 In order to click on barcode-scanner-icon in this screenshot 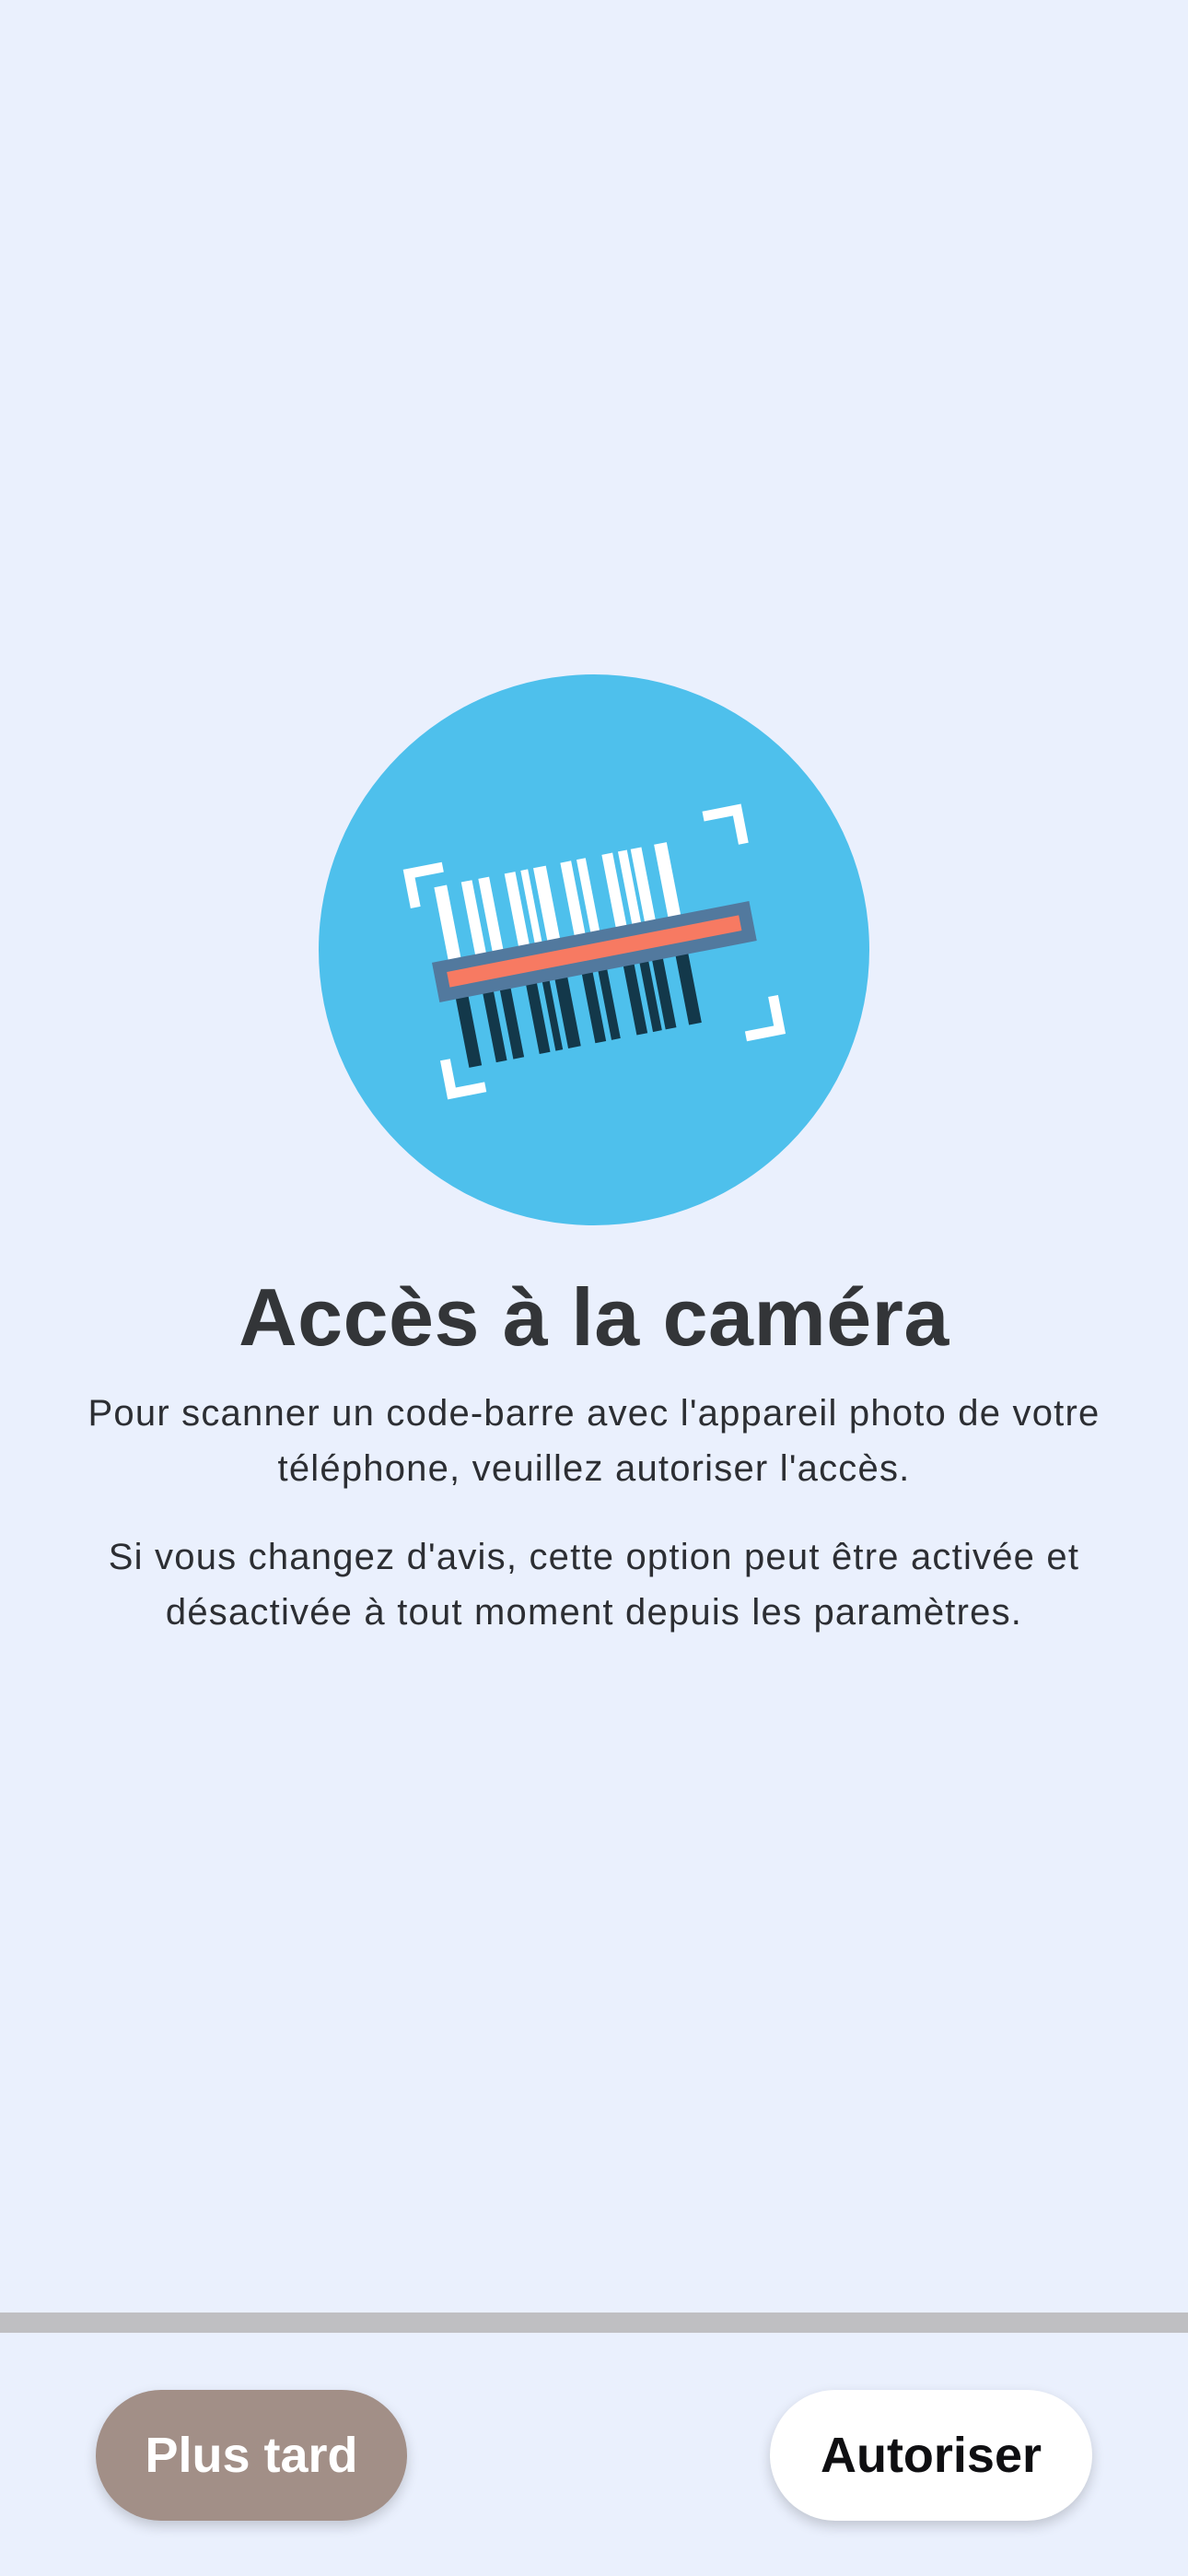, I will do `click(594, 949)`.